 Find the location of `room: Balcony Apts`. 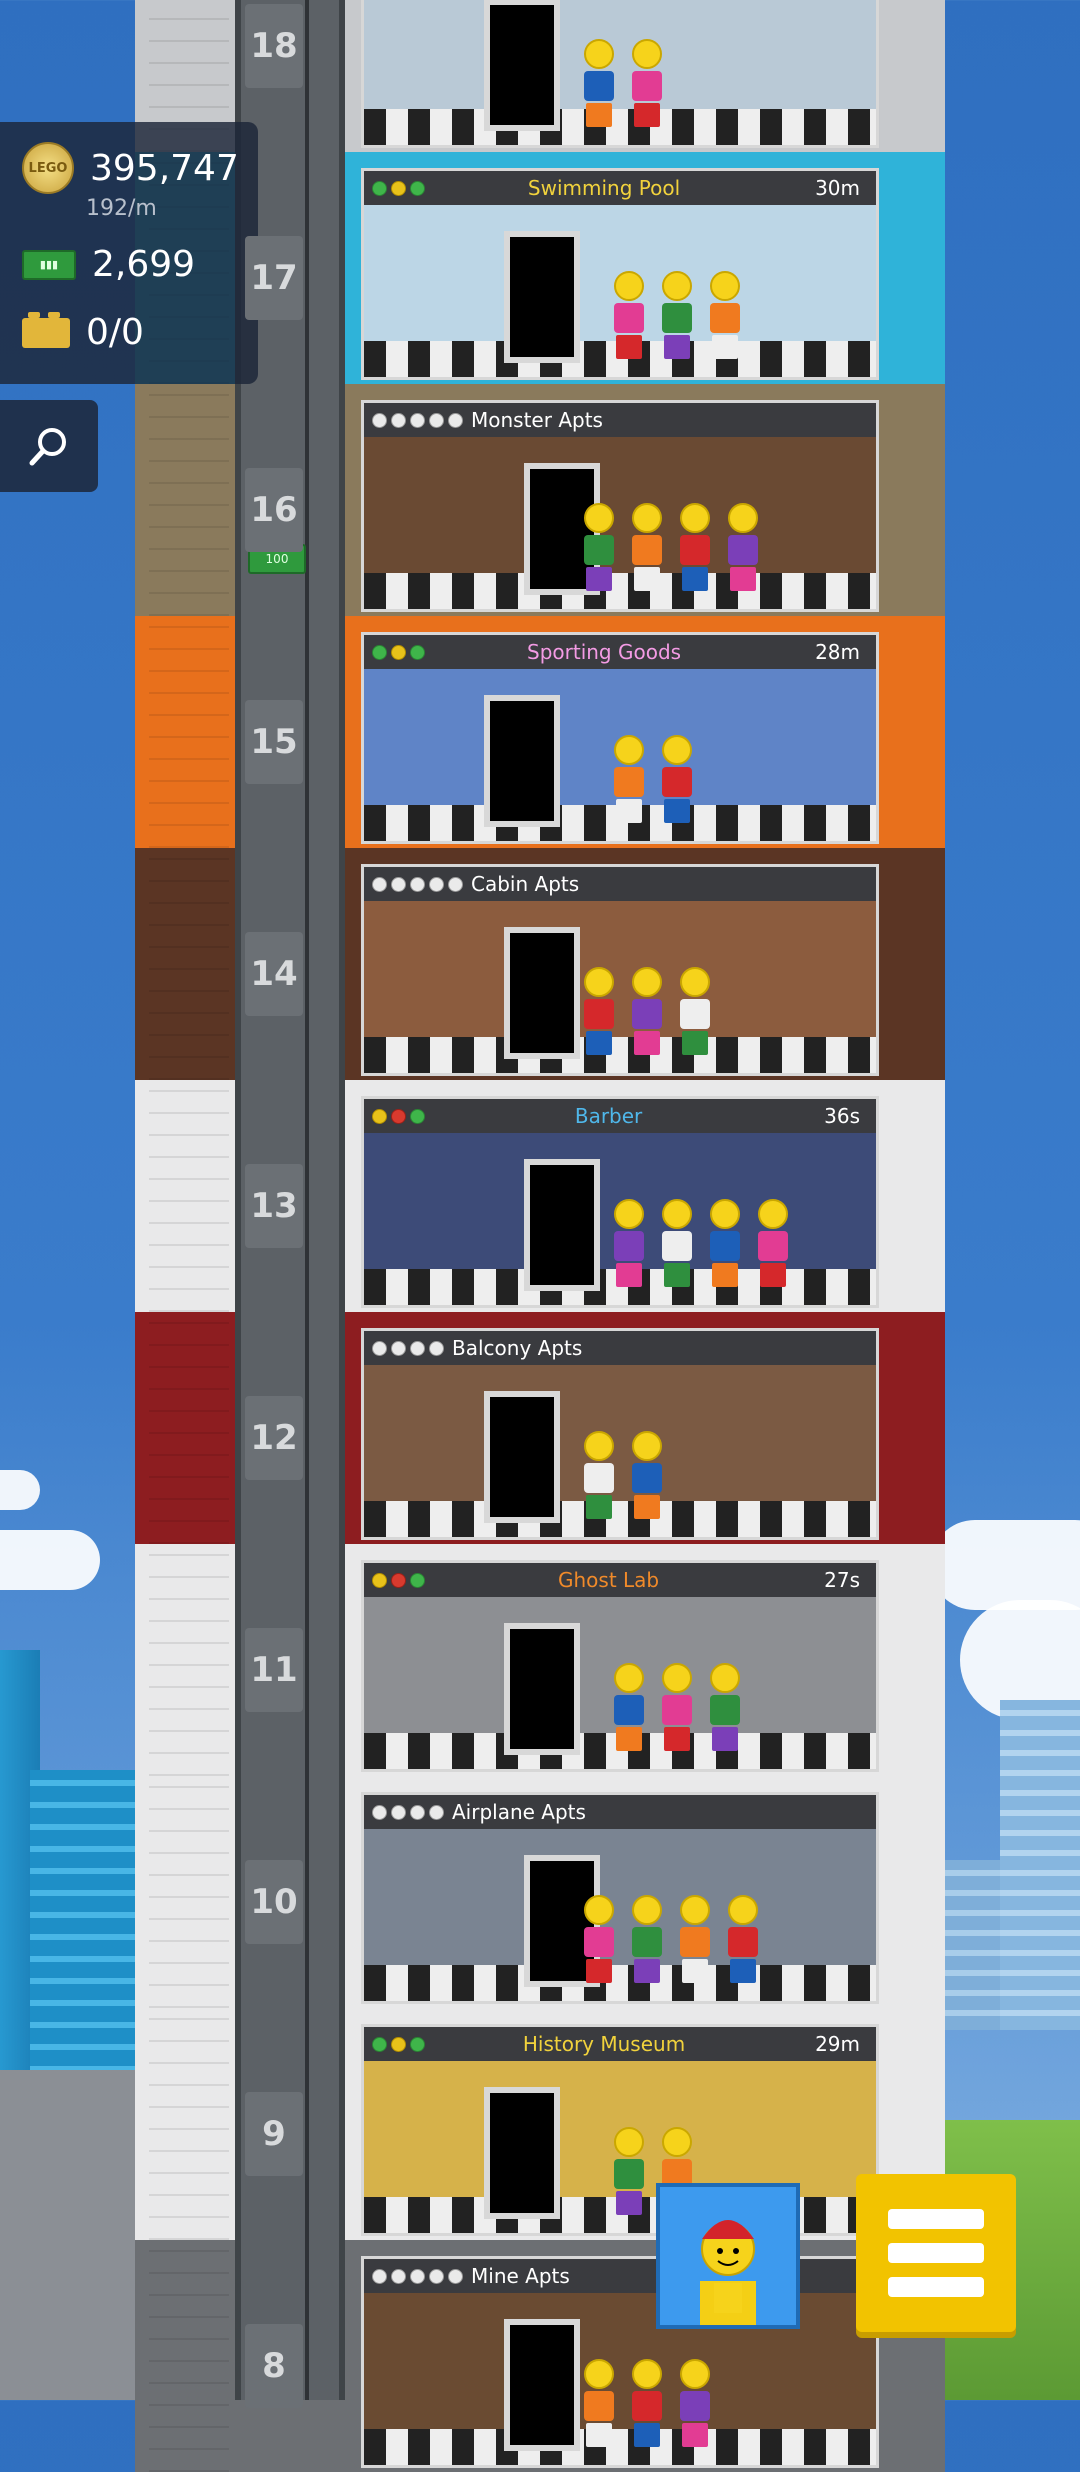

room: Balcony Apts is located at coordinates (620, 1434).